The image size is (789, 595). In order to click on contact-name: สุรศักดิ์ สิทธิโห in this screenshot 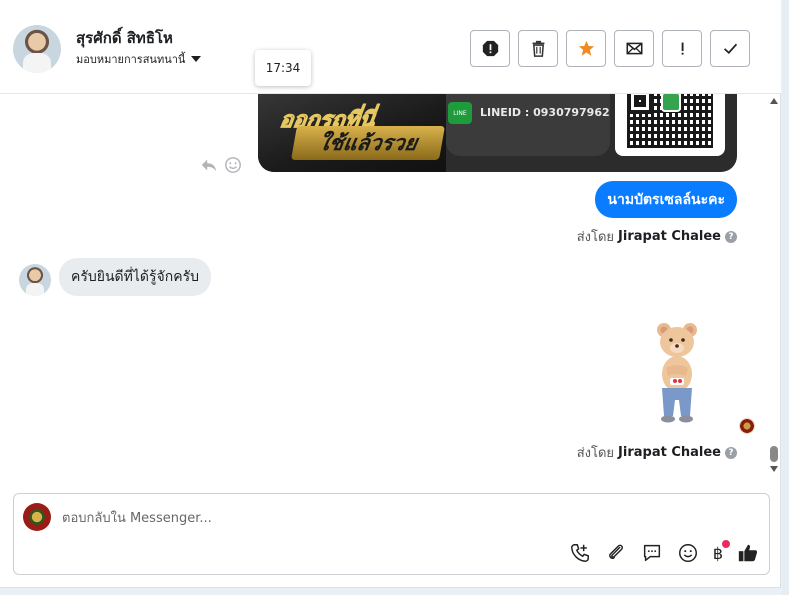, I will do `click(124, 38)`.